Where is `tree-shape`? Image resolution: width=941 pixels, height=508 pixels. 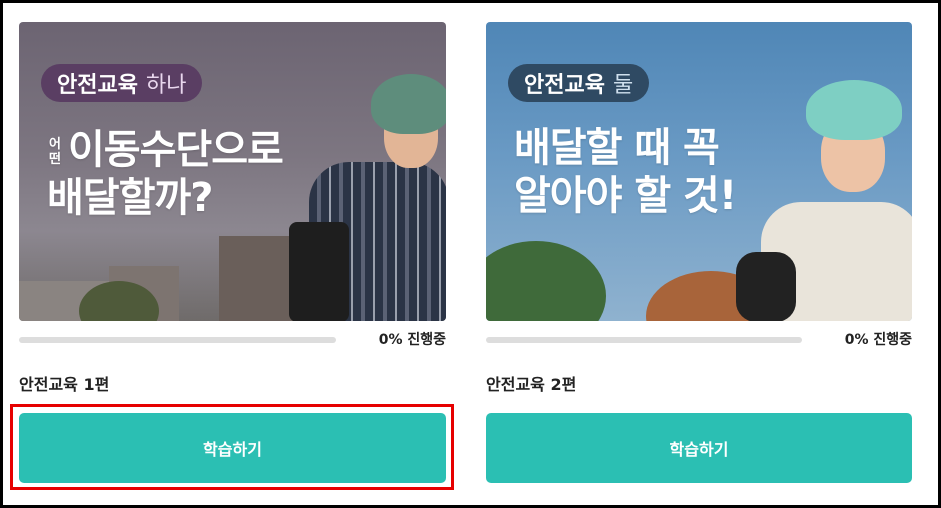 tree-shape is located at coordinates (546, 281).